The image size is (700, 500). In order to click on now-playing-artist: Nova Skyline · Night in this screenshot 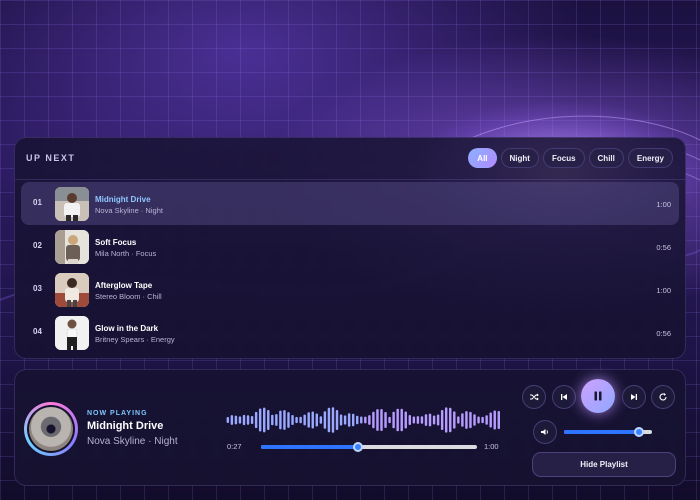, I will do `click(132, 441)`.